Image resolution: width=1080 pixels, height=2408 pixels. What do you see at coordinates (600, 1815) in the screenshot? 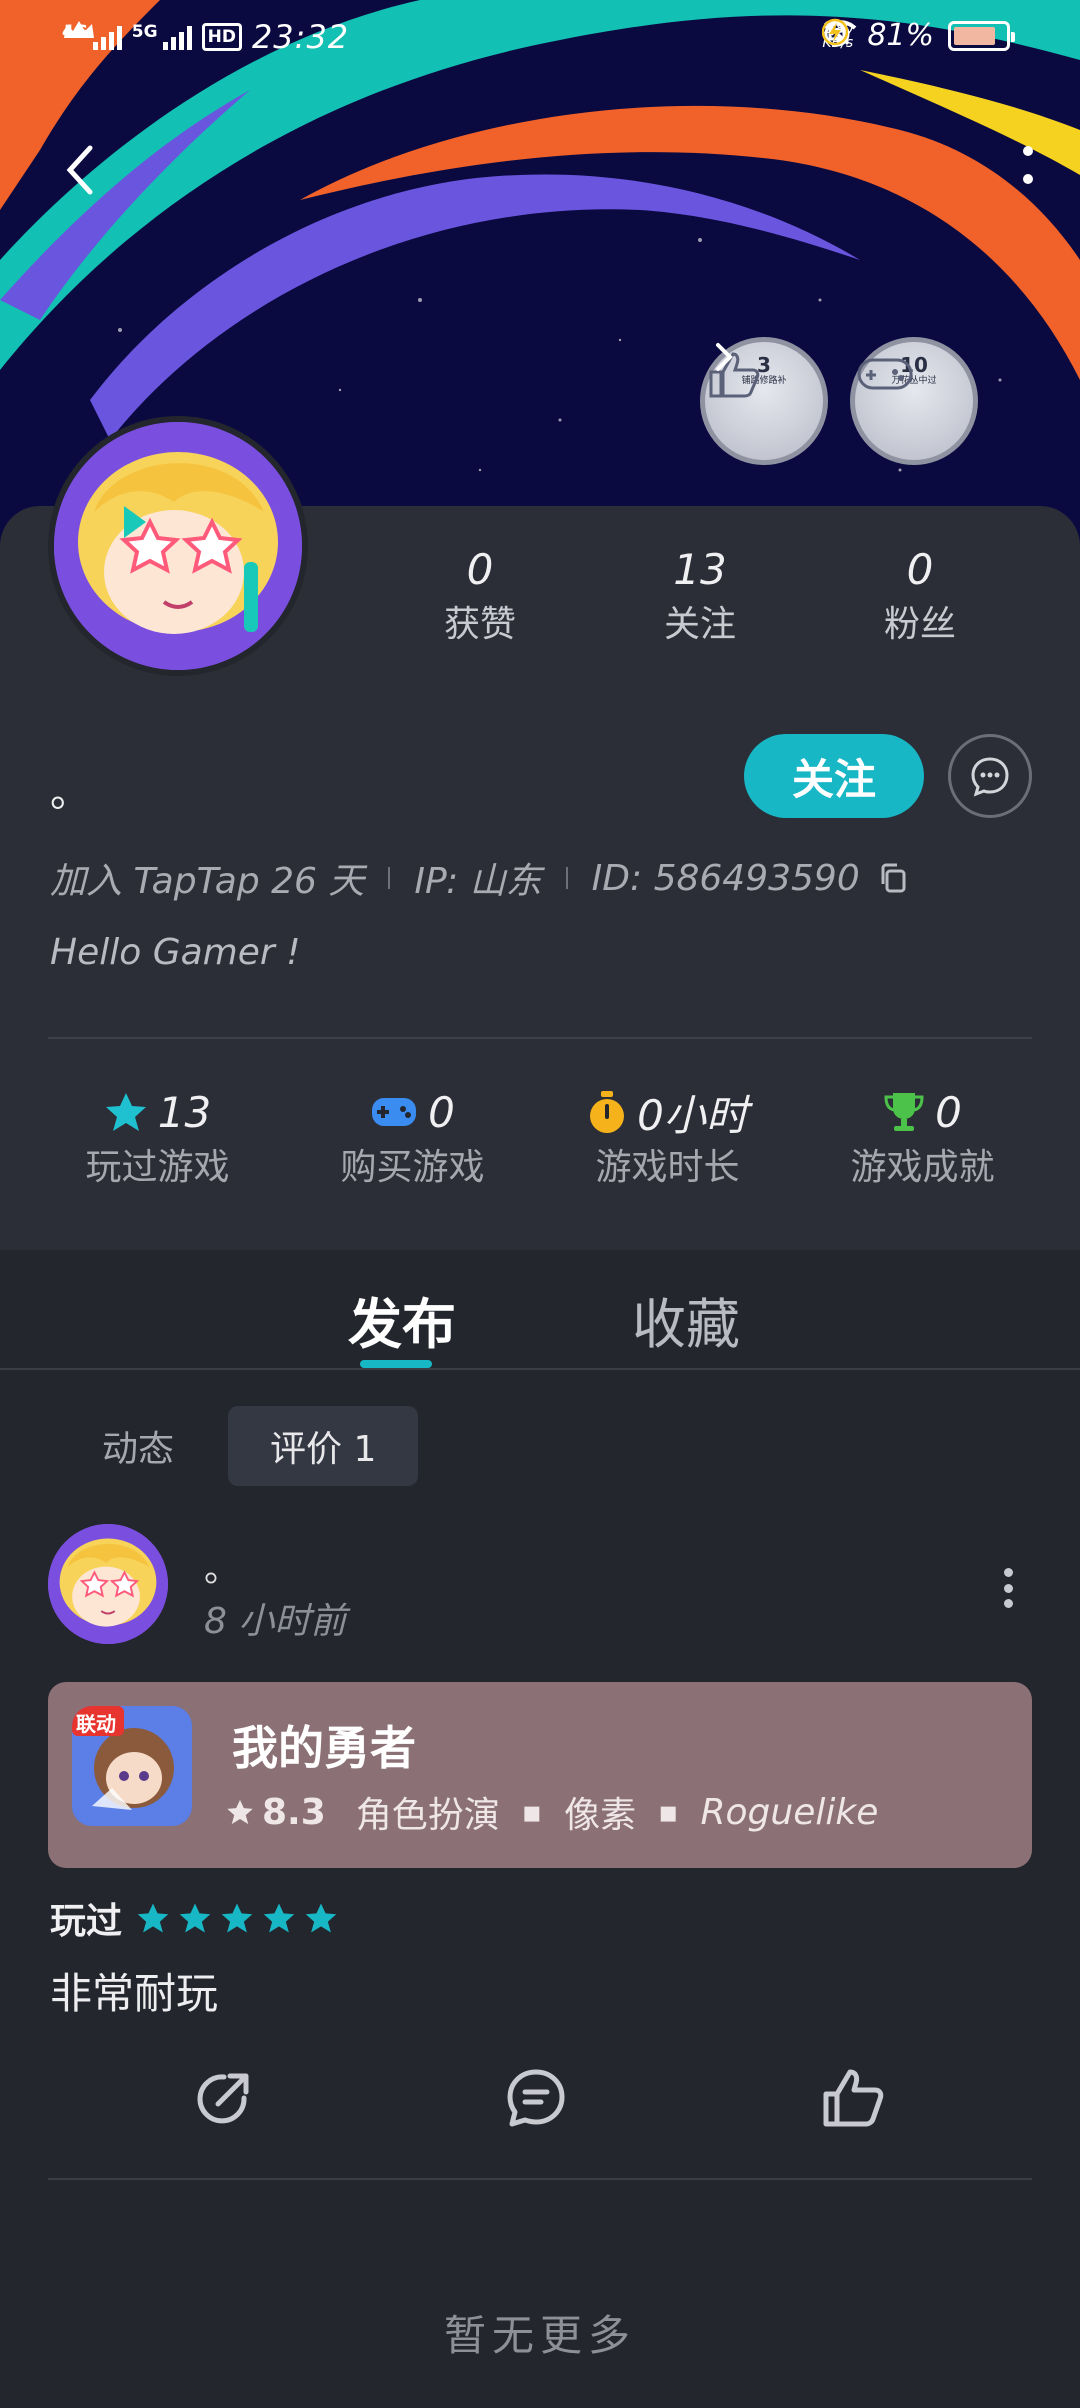
I see `game-tag: 像素` at bounding box center [600, 1815].